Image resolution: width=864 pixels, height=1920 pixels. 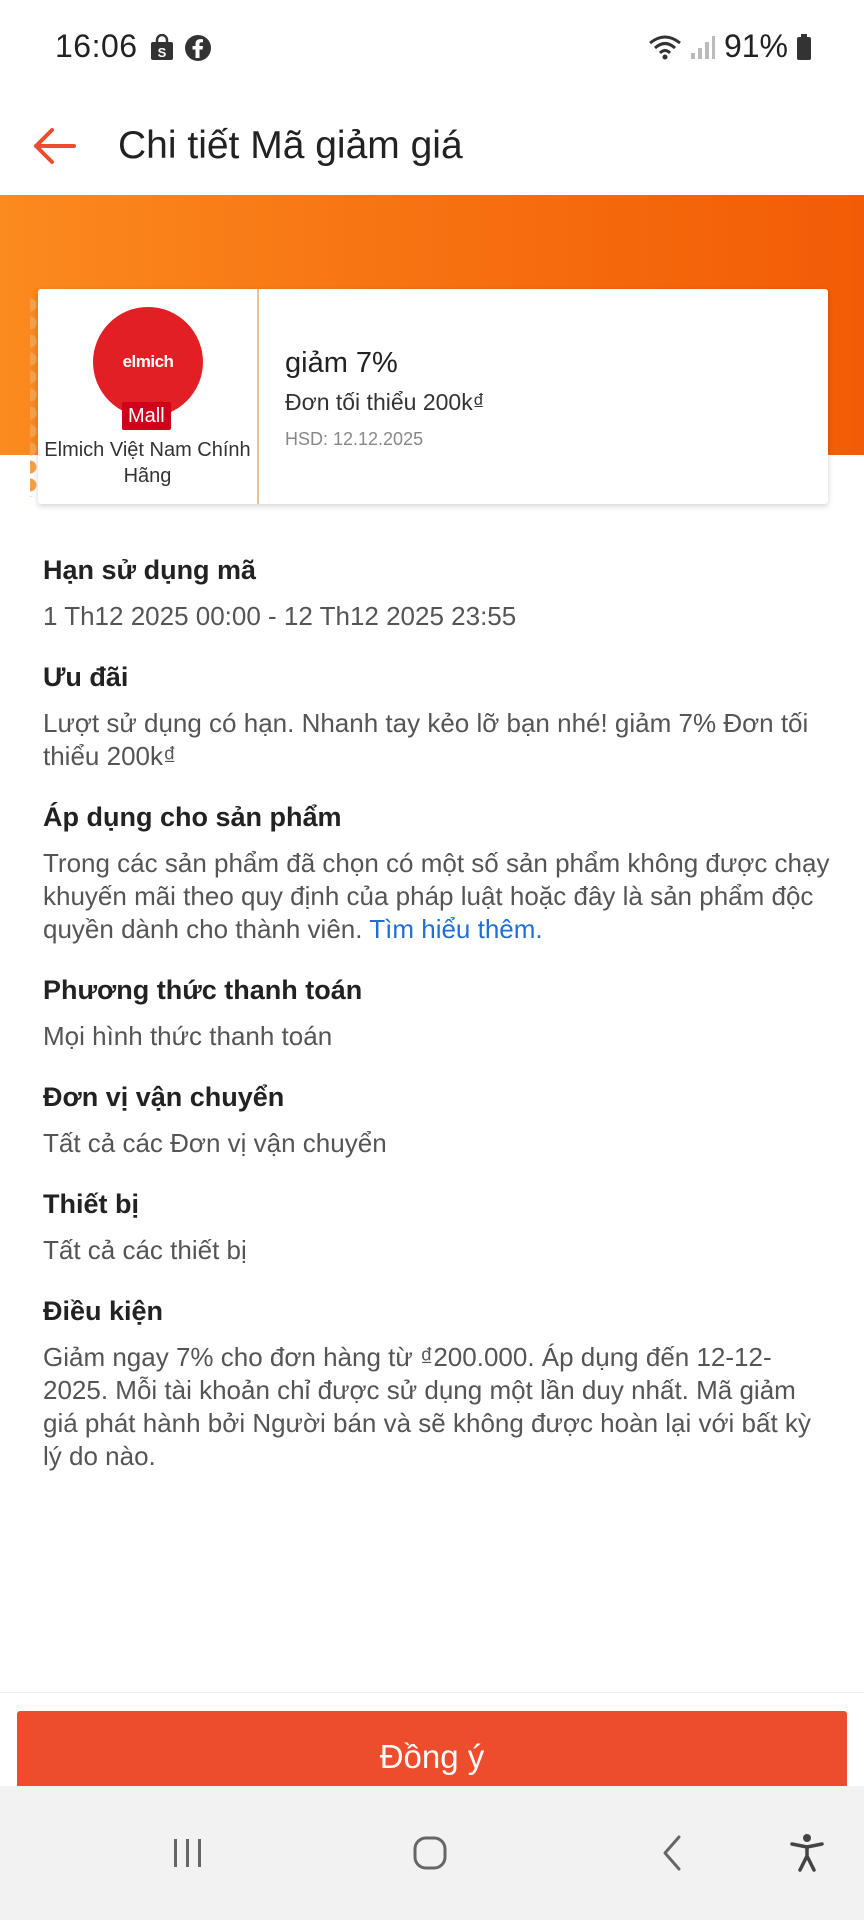 I want to click on shop-logo: elmich, so click(x=148, y=362).